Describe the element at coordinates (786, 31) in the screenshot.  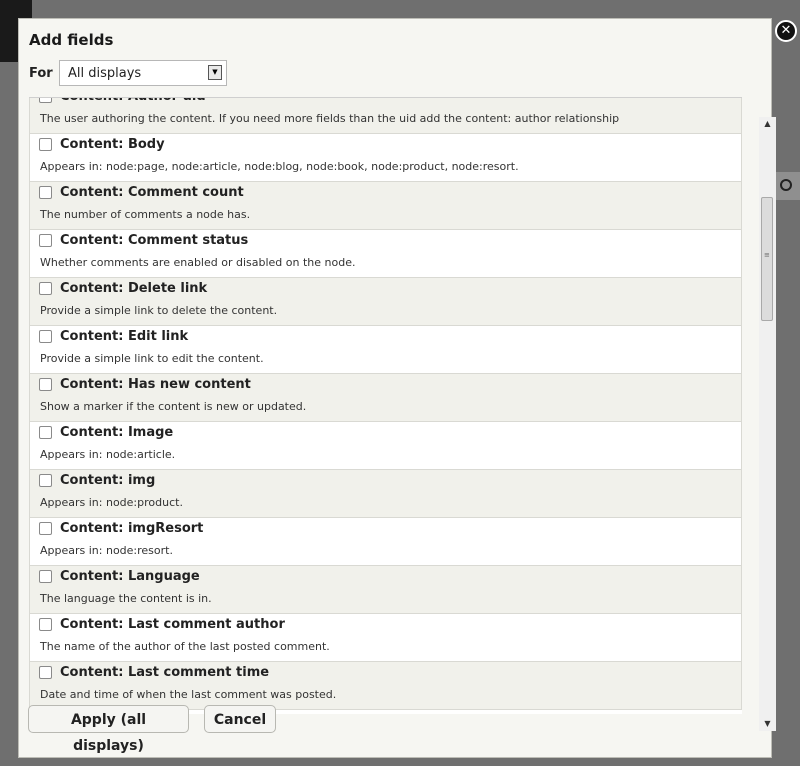
I see `close-icon: ✕` at that location.